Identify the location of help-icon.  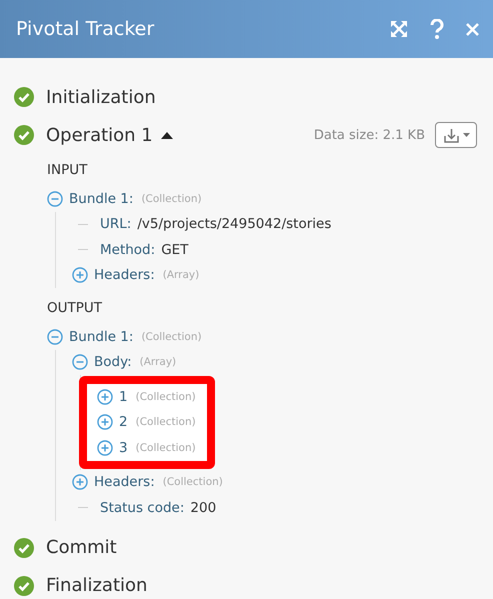
(437, 29).